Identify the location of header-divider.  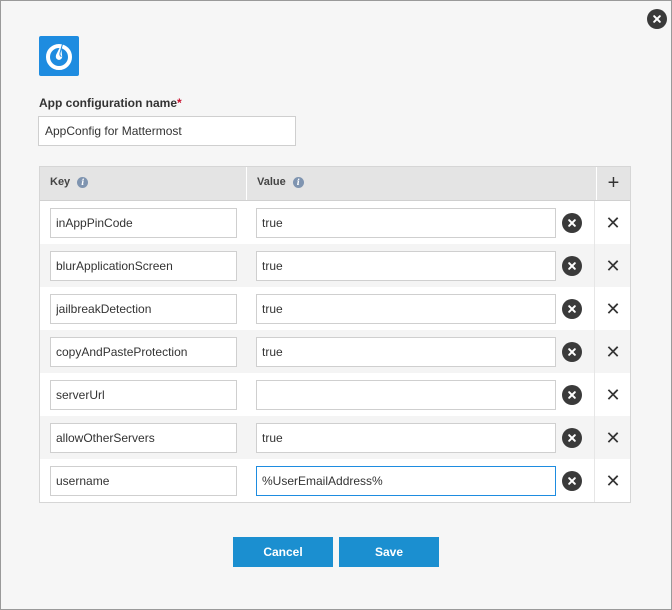
(246, 183).